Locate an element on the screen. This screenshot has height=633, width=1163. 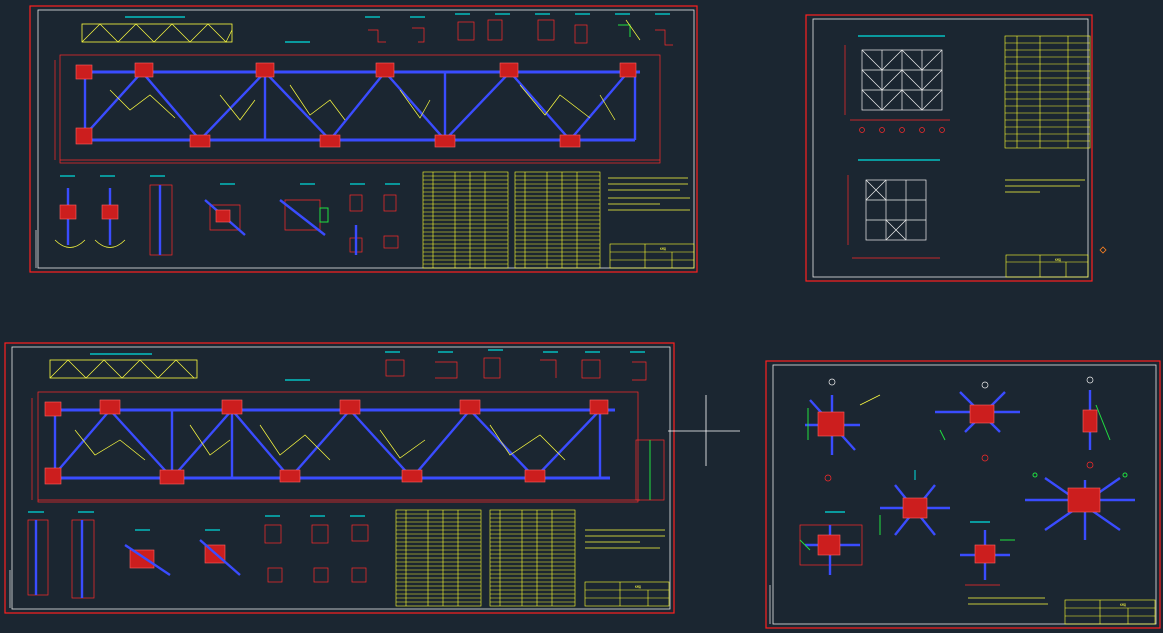
section-details-bottom is located at coordinates (516, 365).